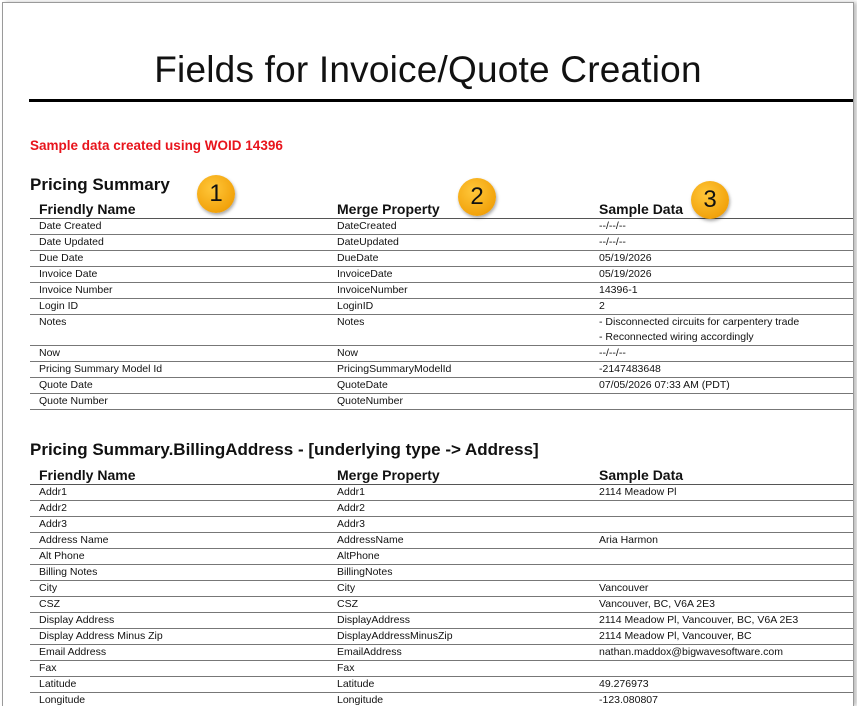  What do you see at coordinates (179, 291) in the screenshot?
I see `friendly-name-cell: Invoice Number` at bounding box center [179, 291].